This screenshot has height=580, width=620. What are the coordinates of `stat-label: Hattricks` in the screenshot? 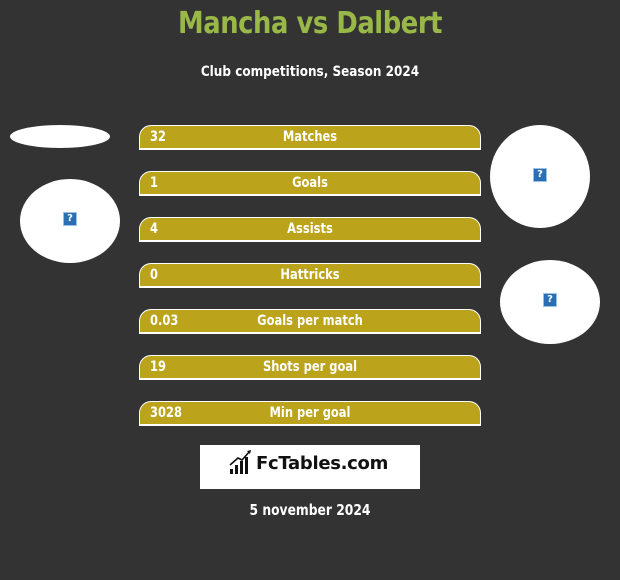 It's located at (310, 275).